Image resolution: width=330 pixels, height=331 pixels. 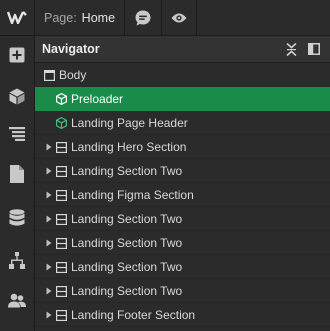 What do you see at coordinates (71, 49) in the screenshot?
I see `panel-title: Navigator` at bounding box center [71, 49].